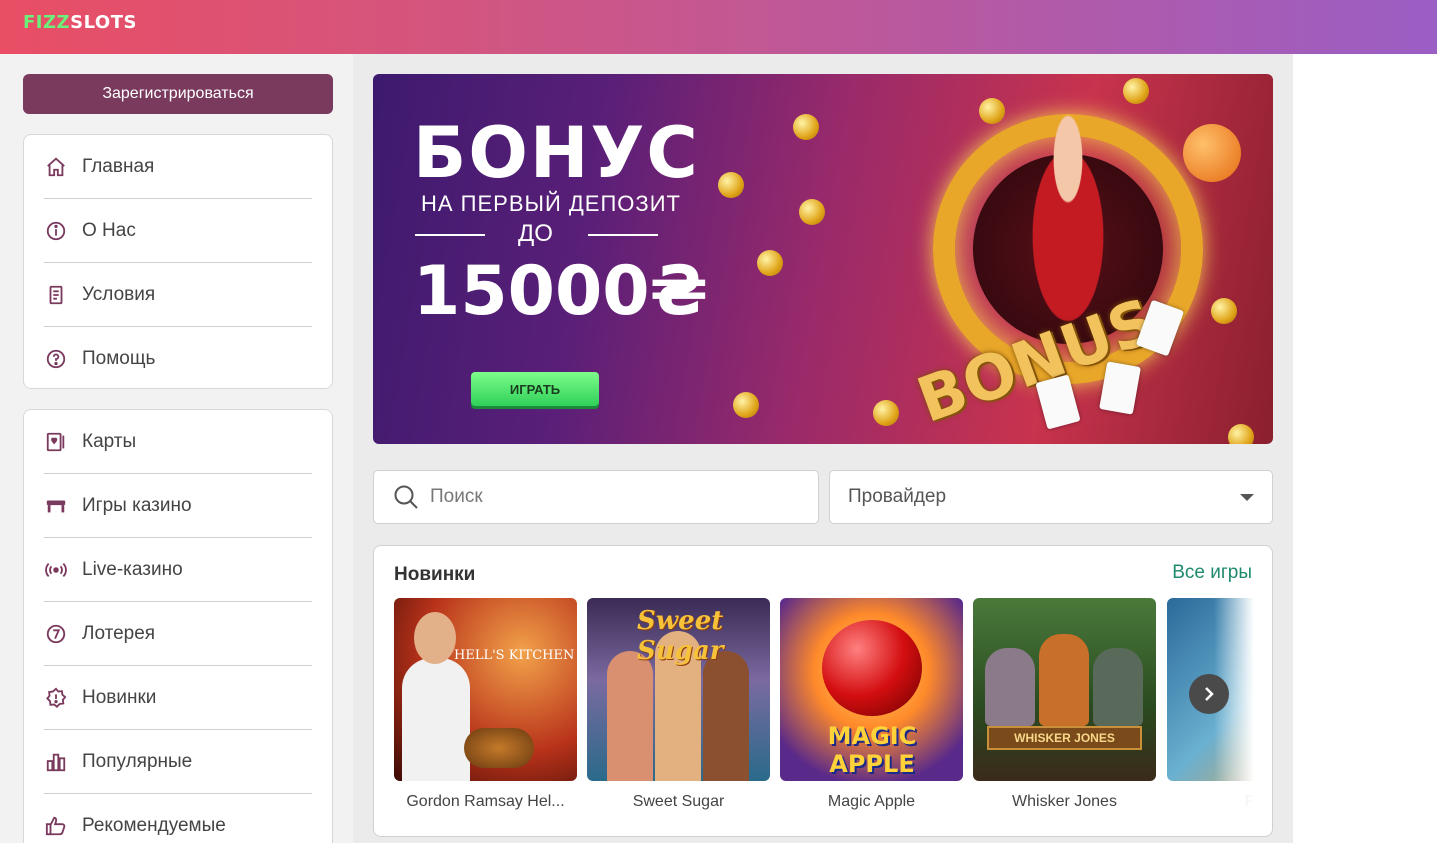 The image size is (1437, 843). What do you see at coordinates (551, 203) in the screenshot?
I see `banner-subtitle: НА ПЕРВЫЙ ДЕПОЗИТ` at bounding box center [551, 203].